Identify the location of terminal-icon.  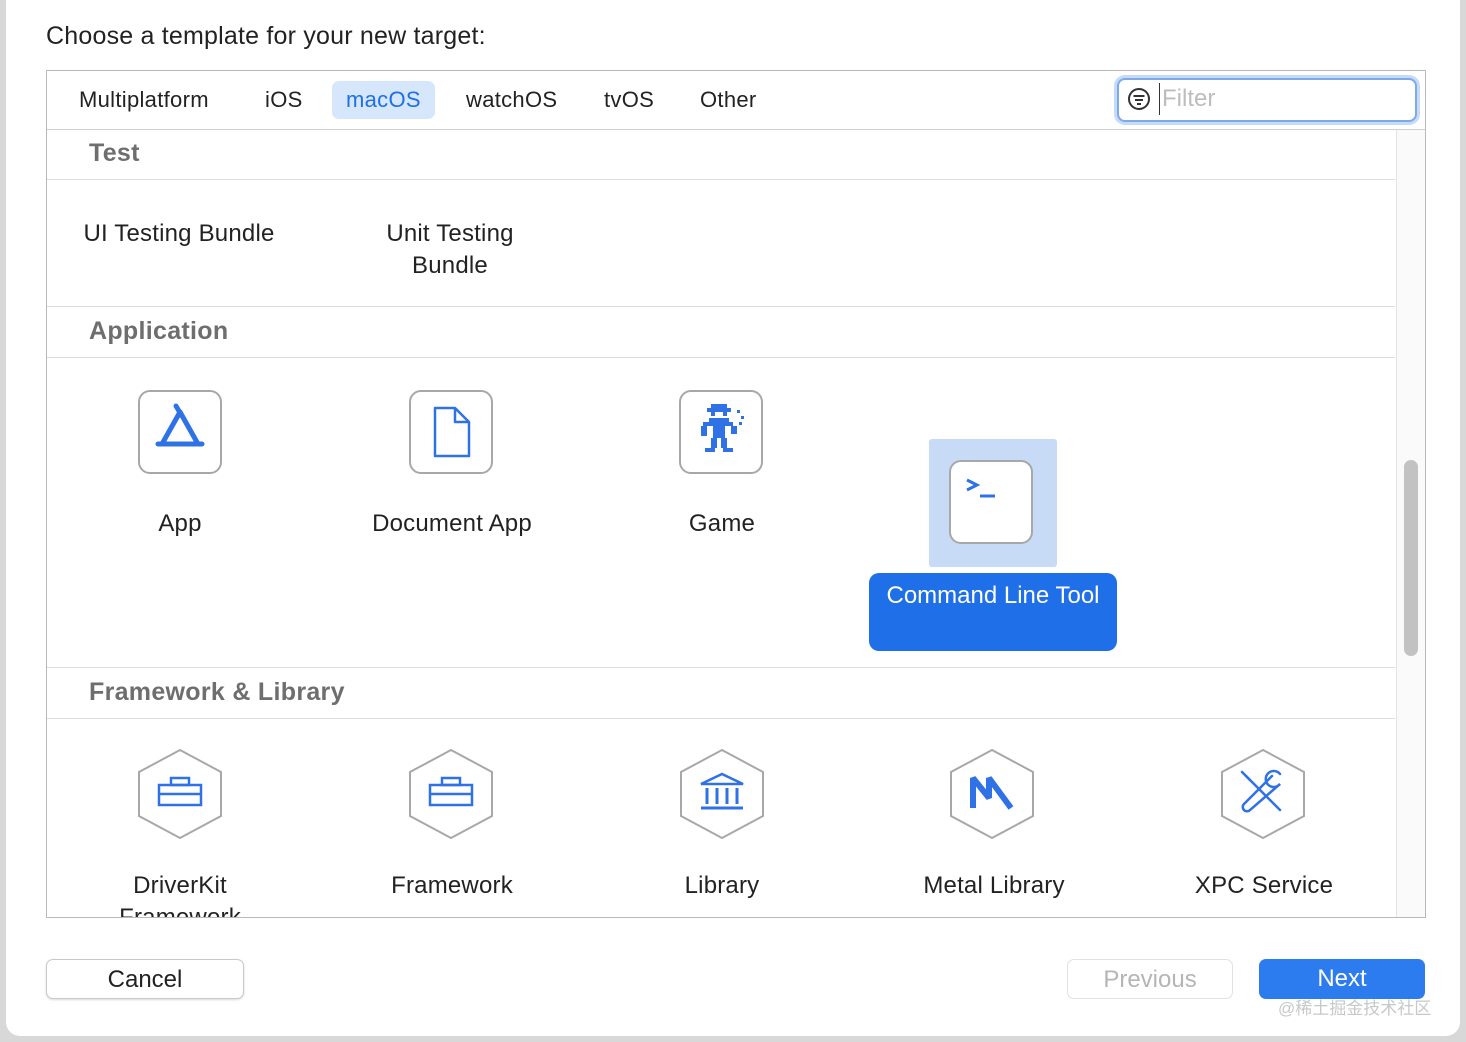
(991, 502).